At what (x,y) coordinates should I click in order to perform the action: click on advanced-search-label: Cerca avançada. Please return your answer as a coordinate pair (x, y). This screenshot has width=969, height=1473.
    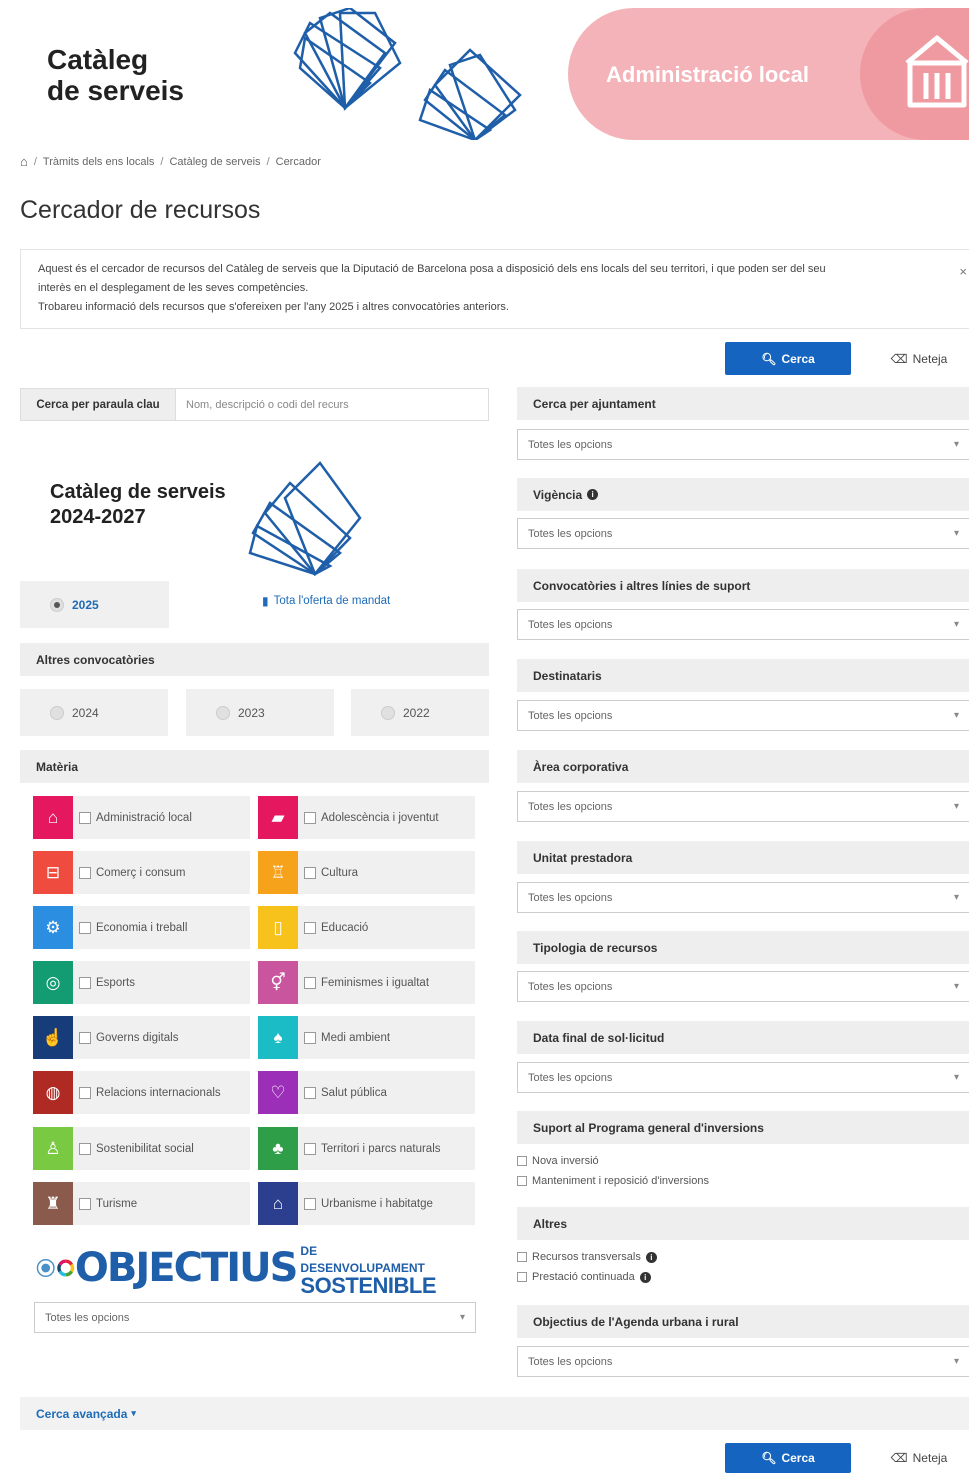
    Looking at the image, I should click on (82, 1413).